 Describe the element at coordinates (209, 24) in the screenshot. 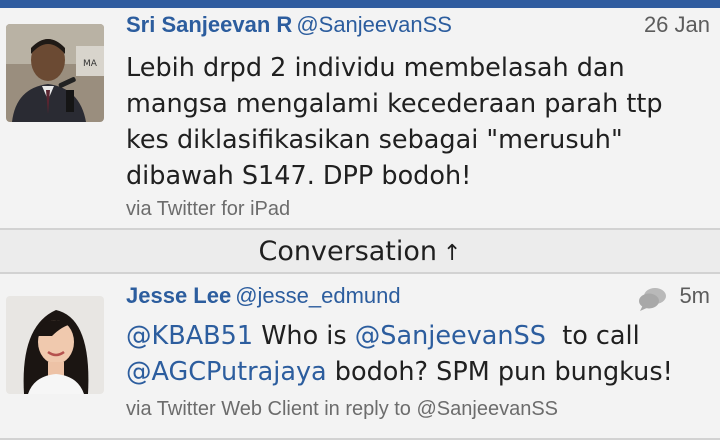

I see `author-name: Sri Sanjeevan R` at that location.